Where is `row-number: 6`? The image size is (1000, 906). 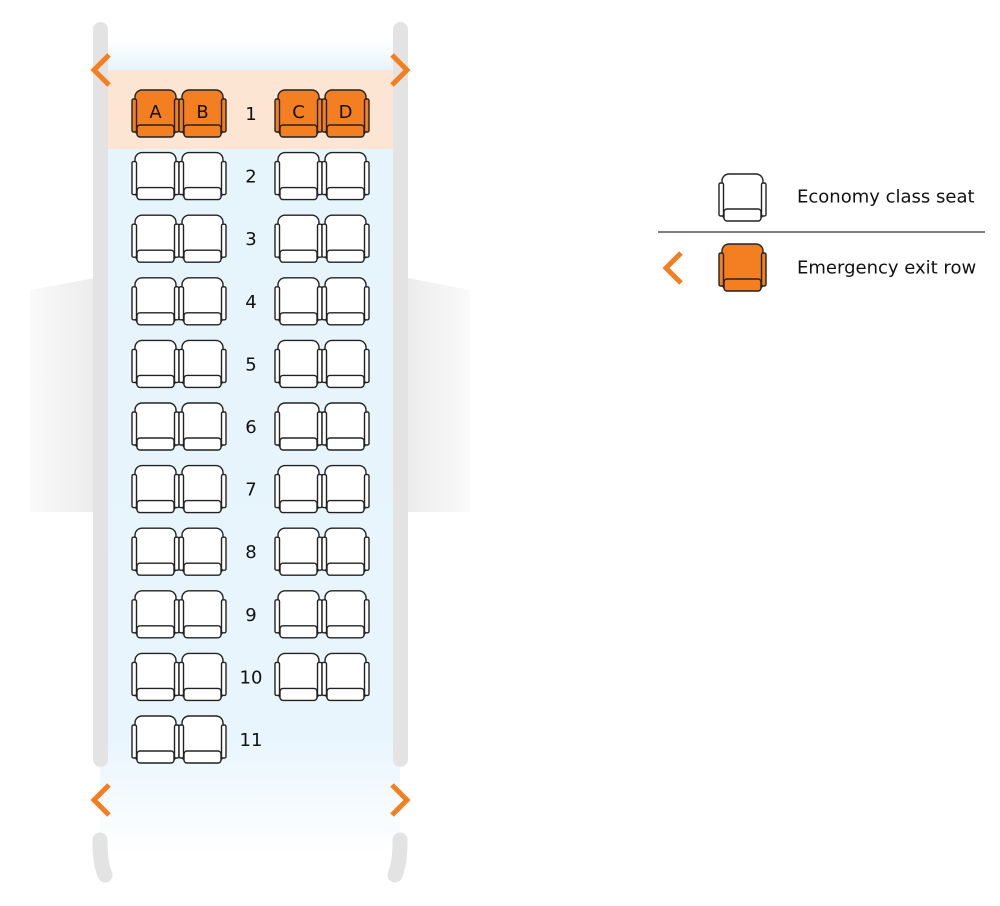 row-number: 6 is located at coordinates (250, 427).